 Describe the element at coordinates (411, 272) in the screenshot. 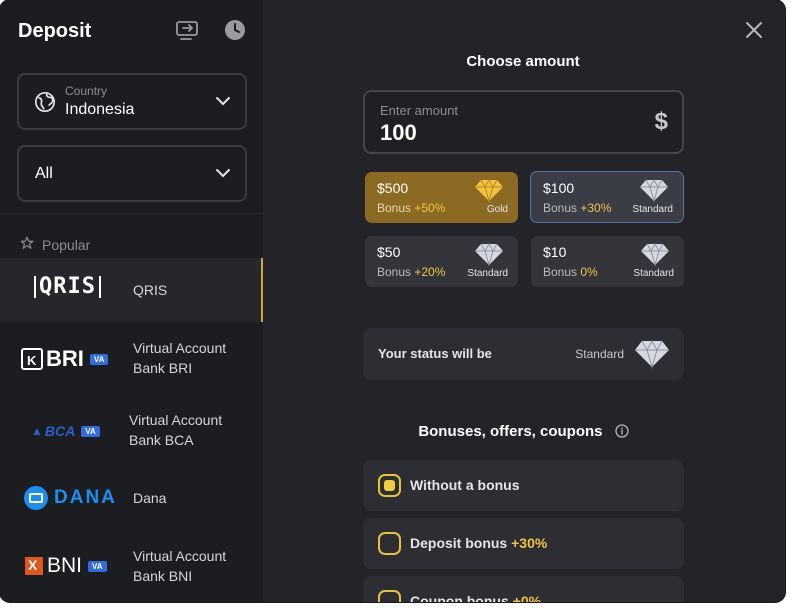

I see `preset-bonus: Bonus +20%` at that location.